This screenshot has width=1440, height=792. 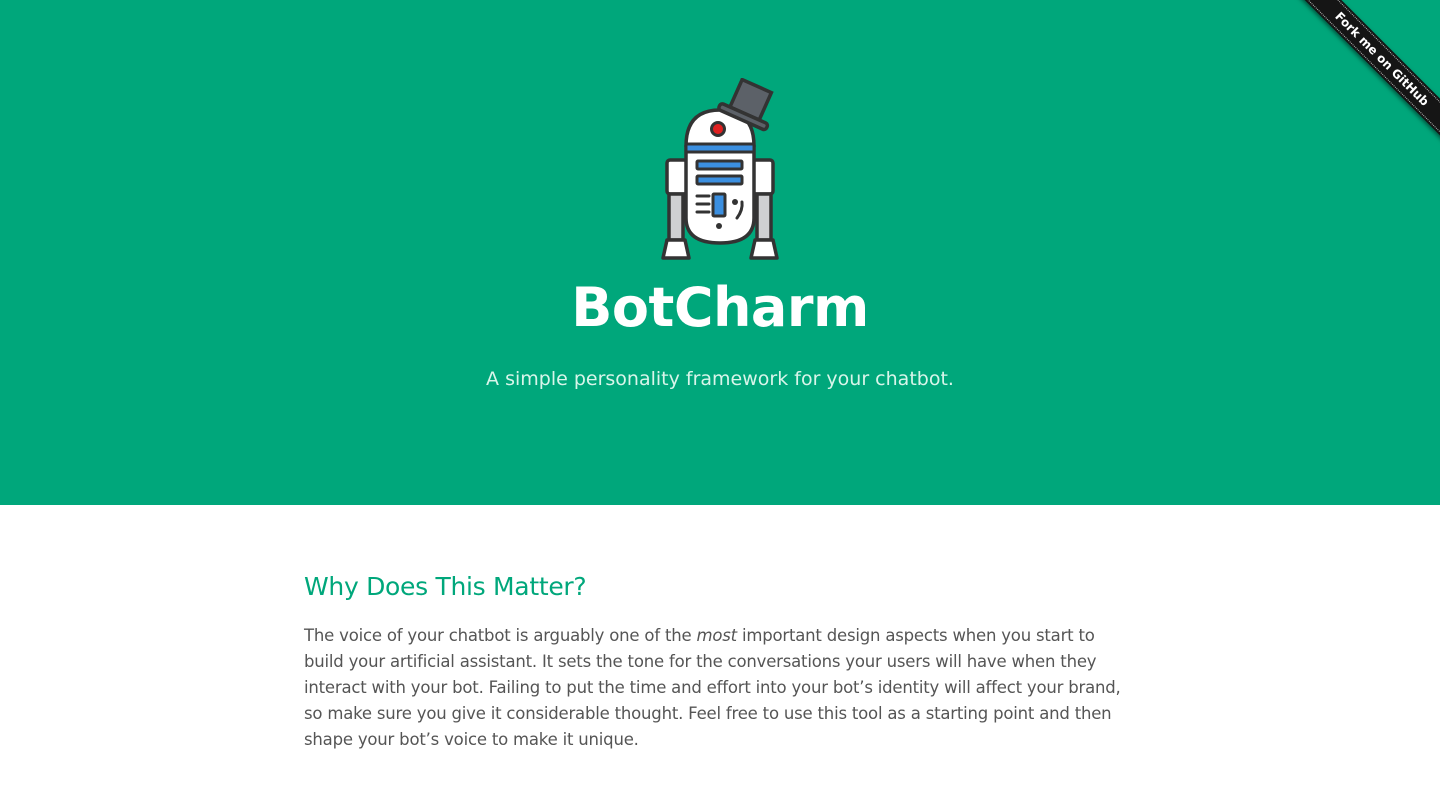 I want to click on section-heading: Why Does This Matter?, so click(x=445, y=586).